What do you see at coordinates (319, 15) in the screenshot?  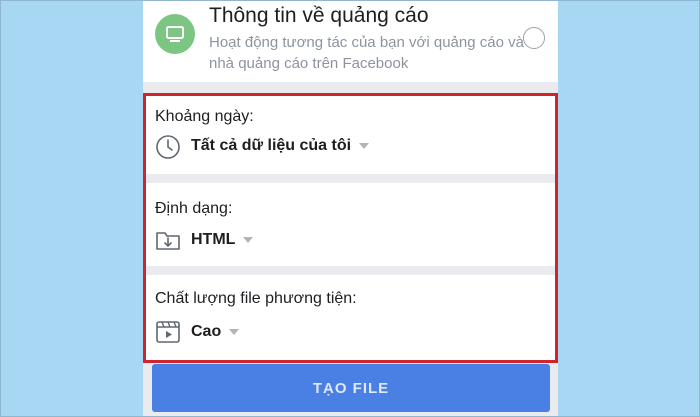 I see `ad-info-title: Thông tin về quảng cáo` at bounding box center [319, 15].